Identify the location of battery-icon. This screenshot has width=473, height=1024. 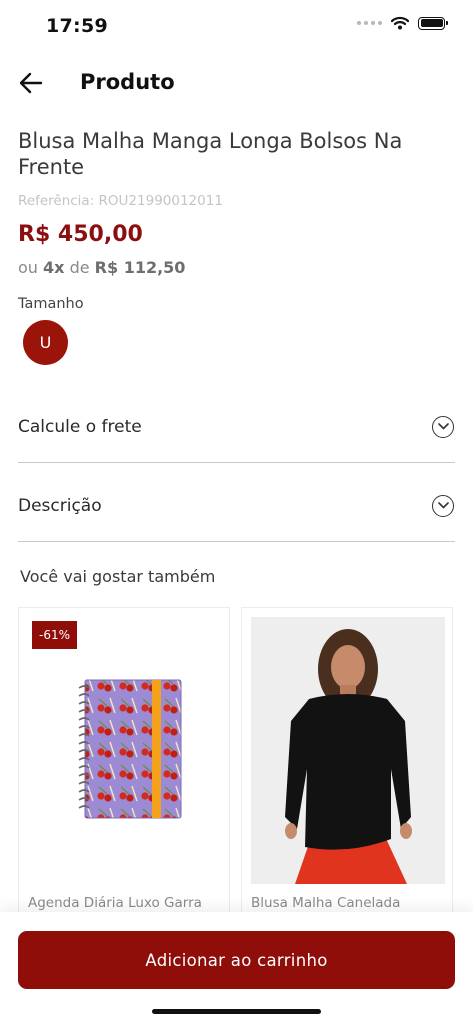
(433, 23).